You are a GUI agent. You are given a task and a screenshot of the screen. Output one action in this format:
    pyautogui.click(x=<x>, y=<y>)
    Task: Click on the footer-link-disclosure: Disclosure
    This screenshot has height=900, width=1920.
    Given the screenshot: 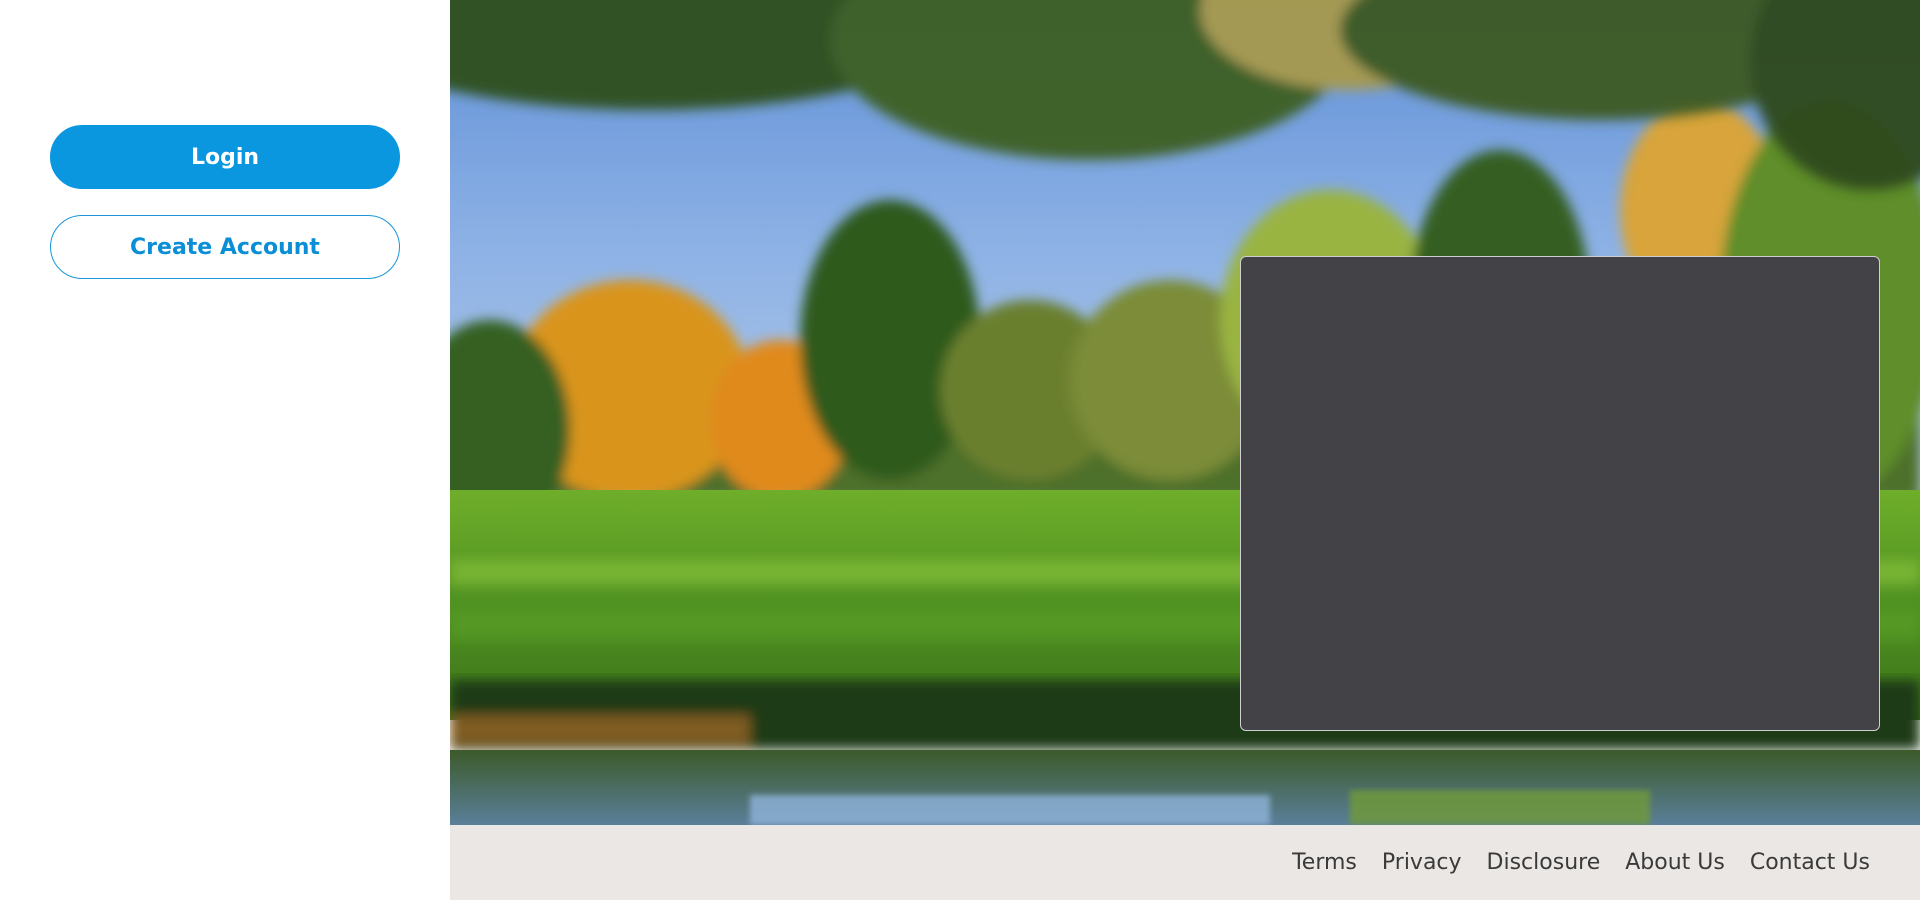 What is the action you would take?
    pyautogui.click(x=1544, y=862)
    